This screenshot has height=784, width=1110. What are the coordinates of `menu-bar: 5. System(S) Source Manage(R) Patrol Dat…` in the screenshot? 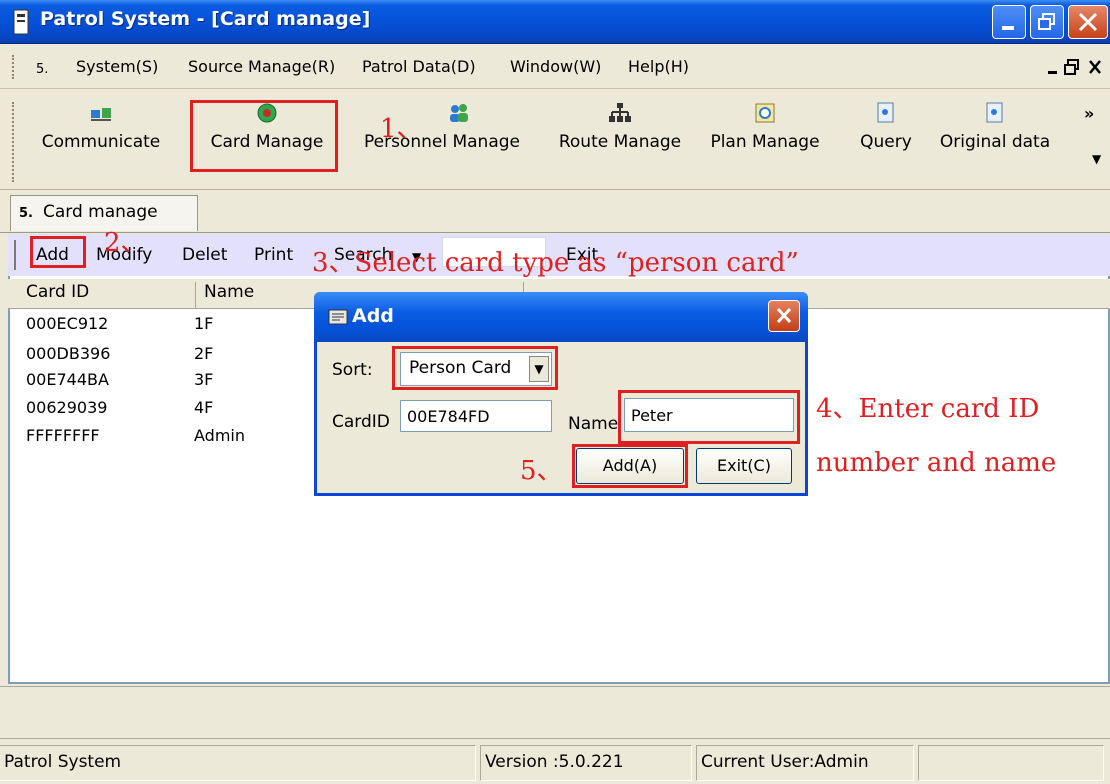 It's located at (555, 67).